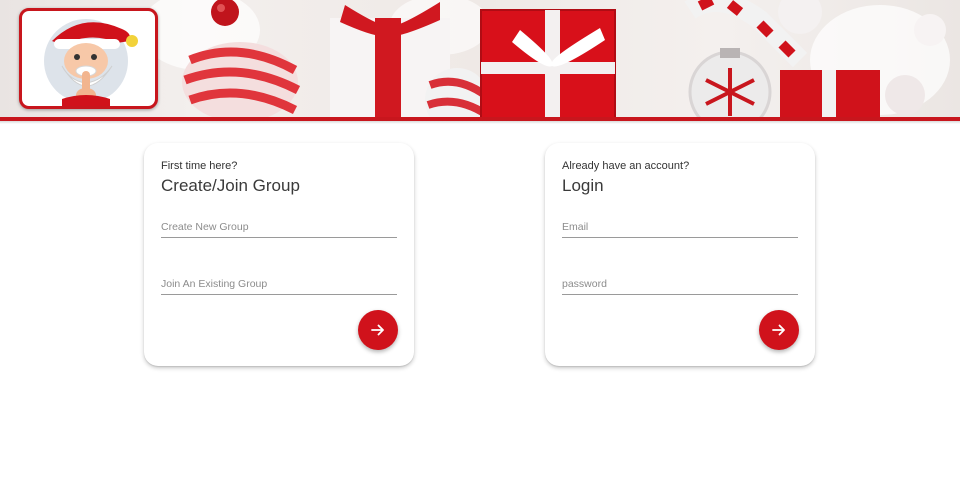 The width and height of the screenshot is (960, 491). I want to click on password-field, so click(680, 284).